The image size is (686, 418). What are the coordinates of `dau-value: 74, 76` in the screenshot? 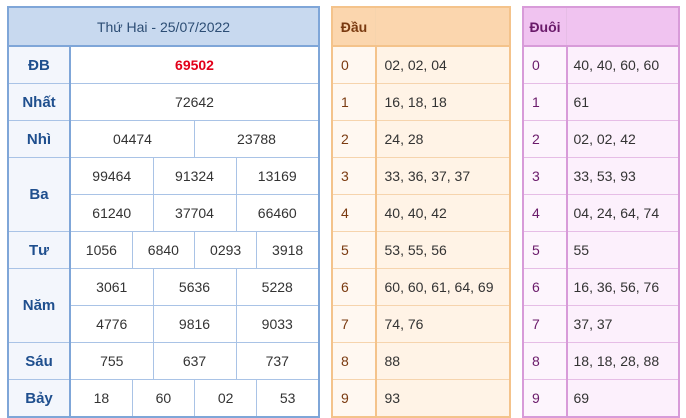 It's located at (443, 324).